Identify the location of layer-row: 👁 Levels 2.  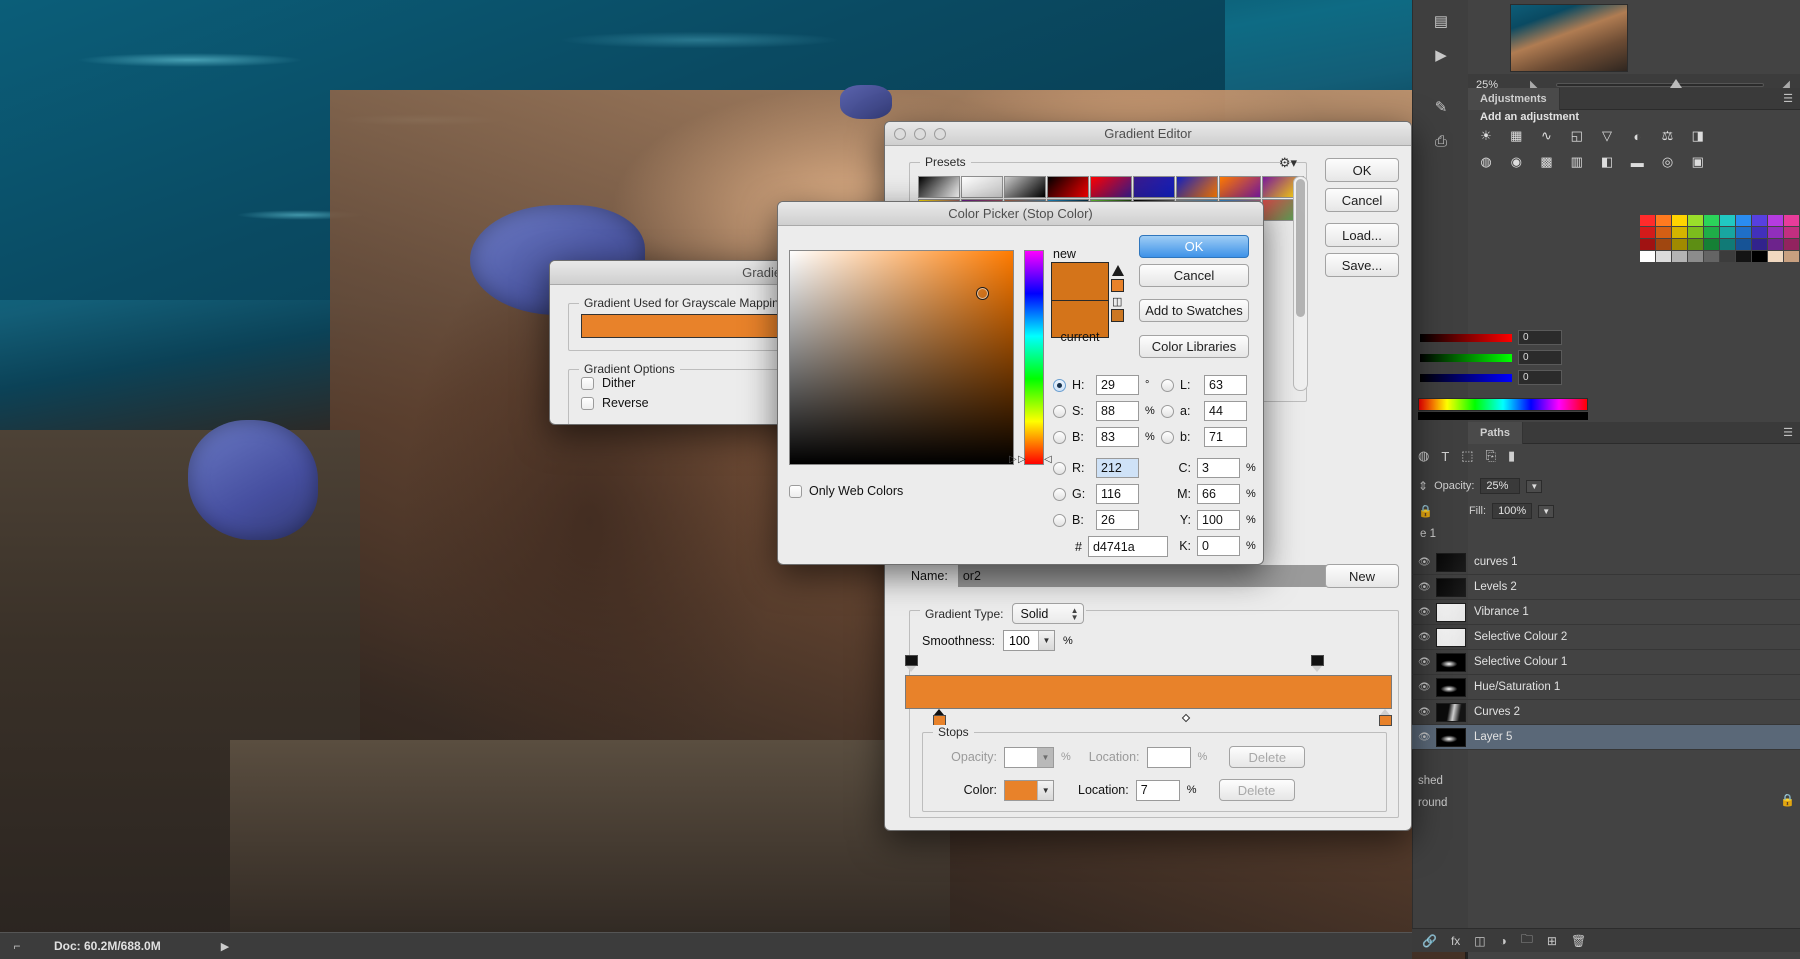
(1606, 587).